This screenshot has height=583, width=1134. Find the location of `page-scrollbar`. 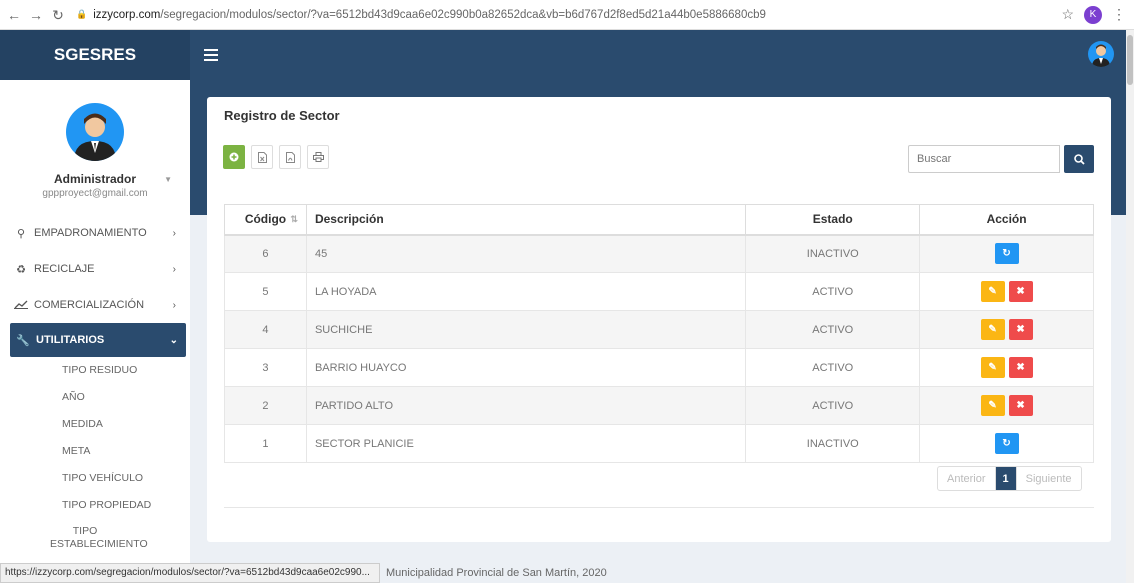

page-scrollbar is located at coordinates (1130, 306).